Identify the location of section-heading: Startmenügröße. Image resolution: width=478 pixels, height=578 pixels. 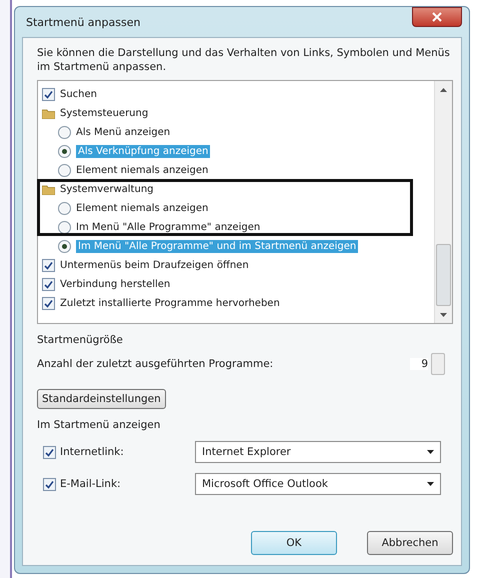
(80, 340).